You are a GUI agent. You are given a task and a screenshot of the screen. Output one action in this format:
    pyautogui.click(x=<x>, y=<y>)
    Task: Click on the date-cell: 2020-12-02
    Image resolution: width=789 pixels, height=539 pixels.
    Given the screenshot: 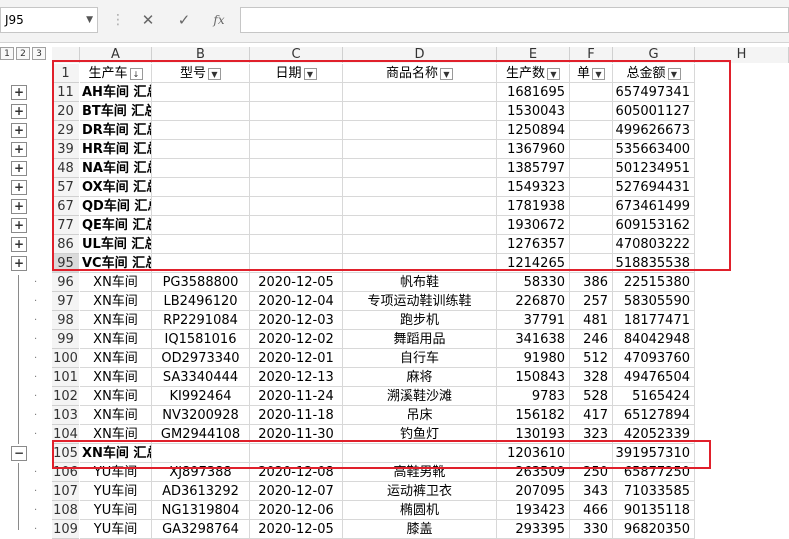 What is the action you would take?
    pyautogui.click(x=296, y=339)
    